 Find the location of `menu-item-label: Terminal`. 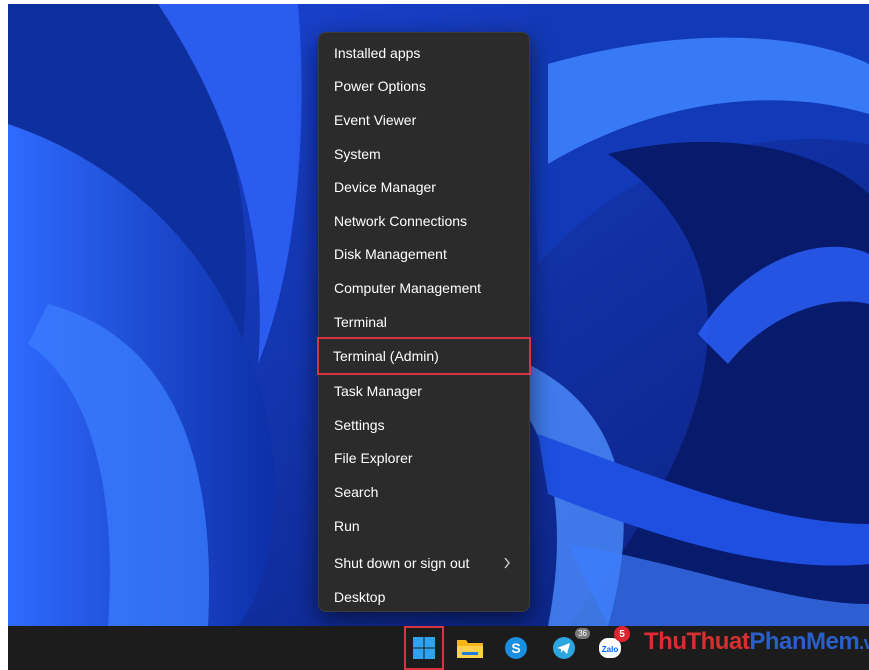

menu-item-label: Terminal is located at coordinates (360, 321).